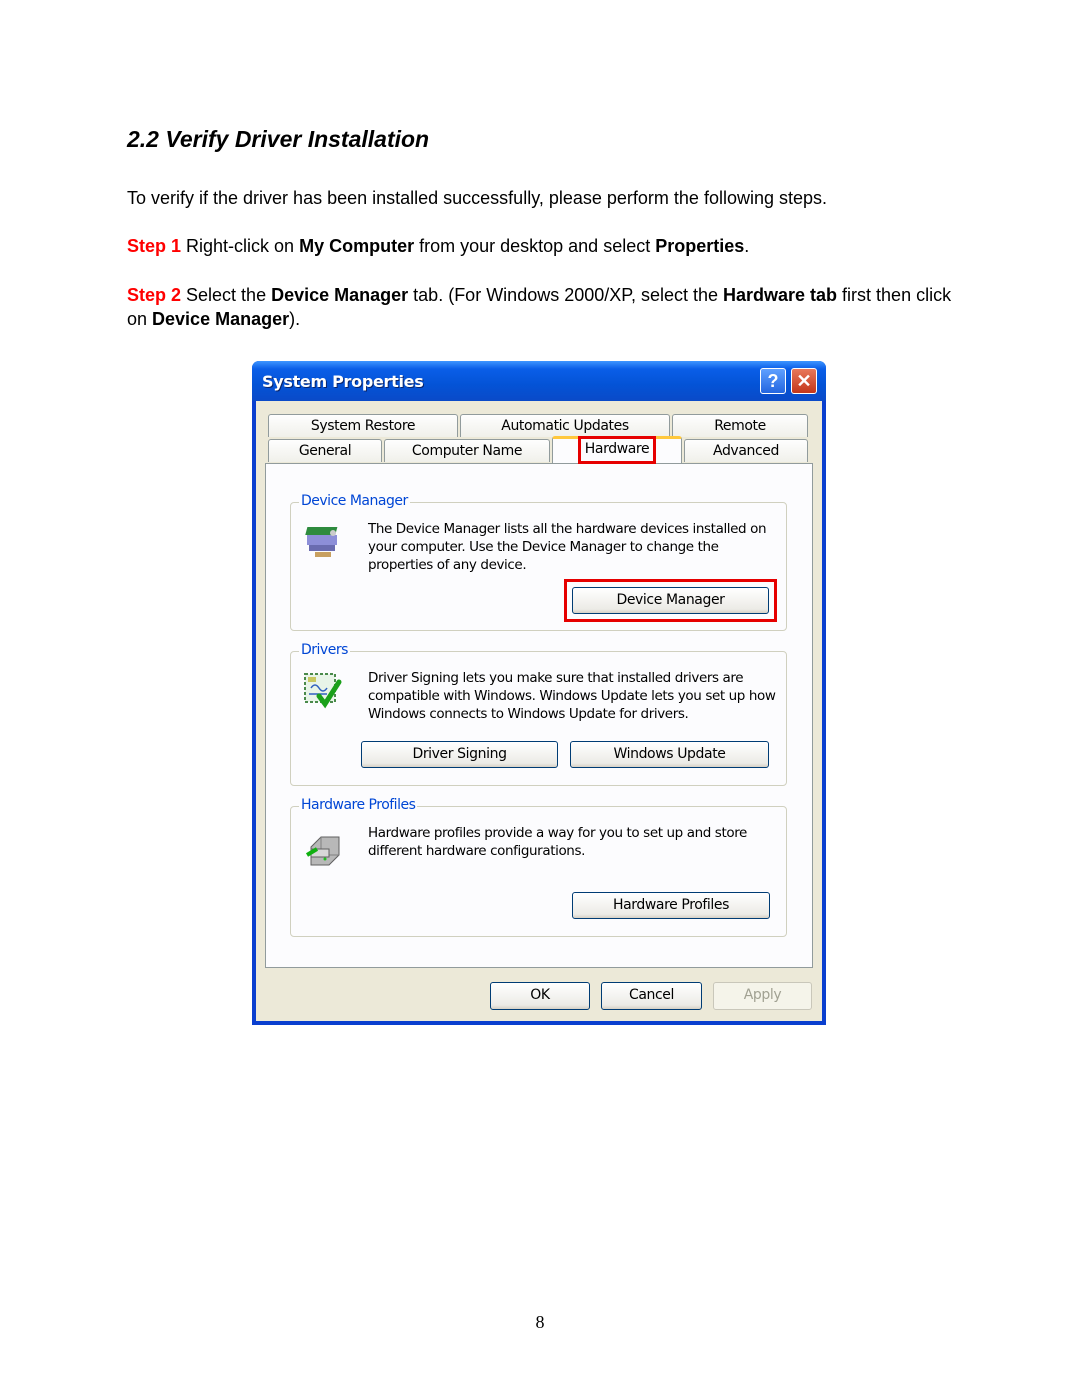 Image resolution: width=1080 pixels, height=1397 pixels. What do you see at coordinates (565, 295) in the screenshot?
I see `step-2-text: tab. (For Windows 2000/XP, select the` at bounding box center [565, 295].